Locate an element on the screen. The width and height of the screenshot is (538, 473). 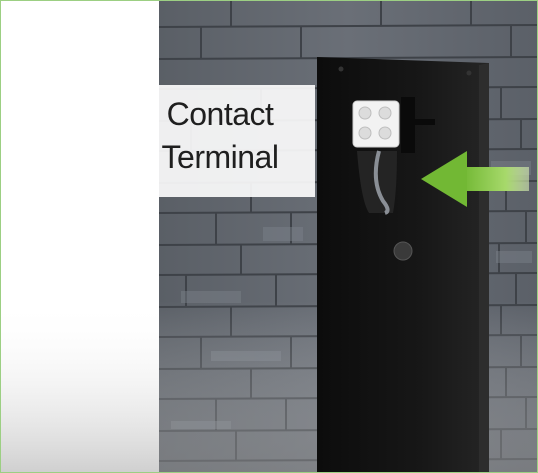
callout-label: Contact Terminal is located at coordinates (220, 136).